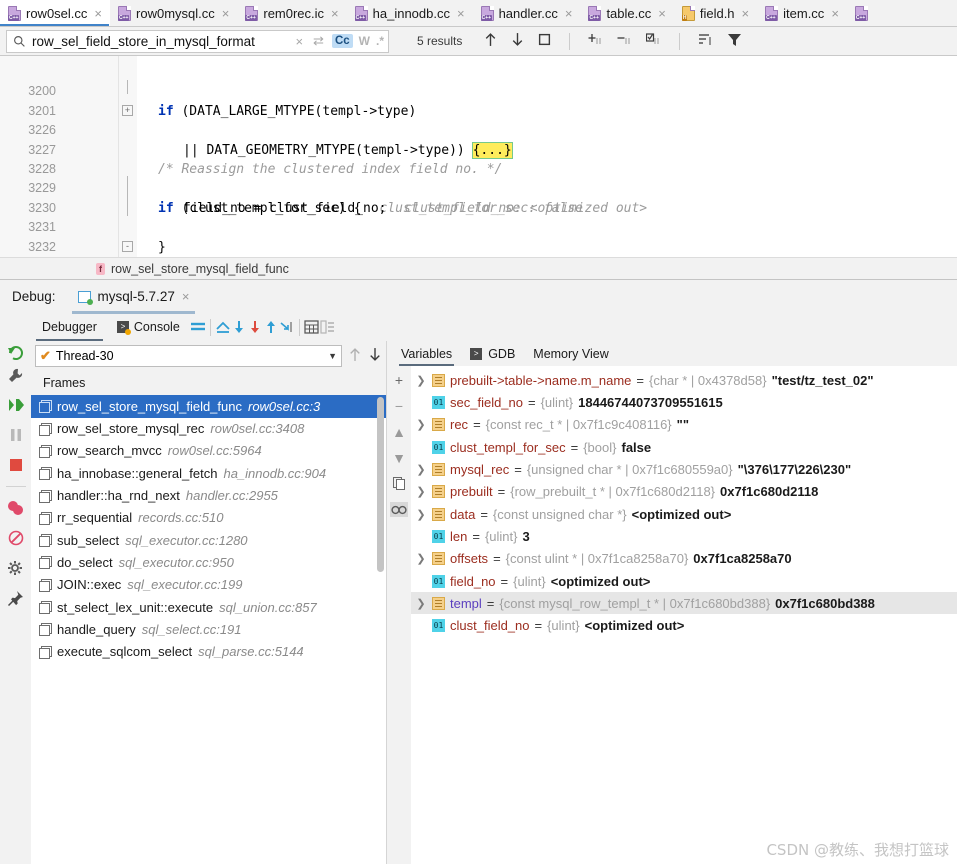 This screenshot has width=957, height=864. I want to click on search-field-wrapper: × ⇄ Cc W .*, so click(197, 41).